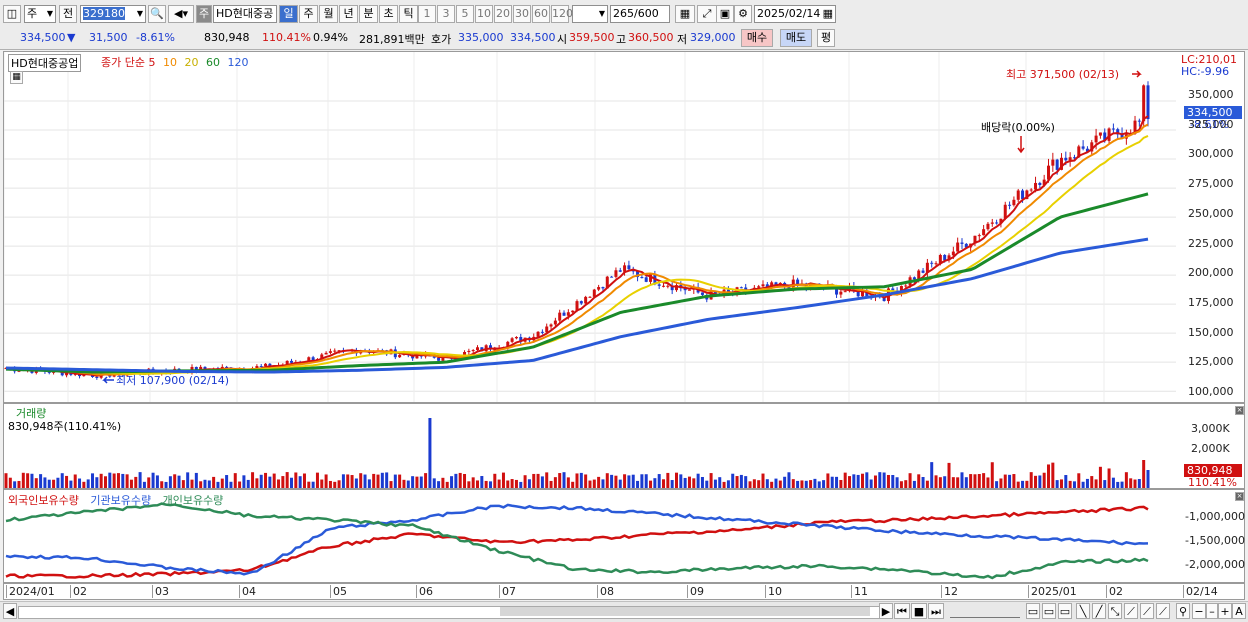 This screenshot has width=1248, height=622. What do you see at coordinates (408, 14) in the screenshot?
I see `period-tab: 틱` at bounding box center [408, 14].